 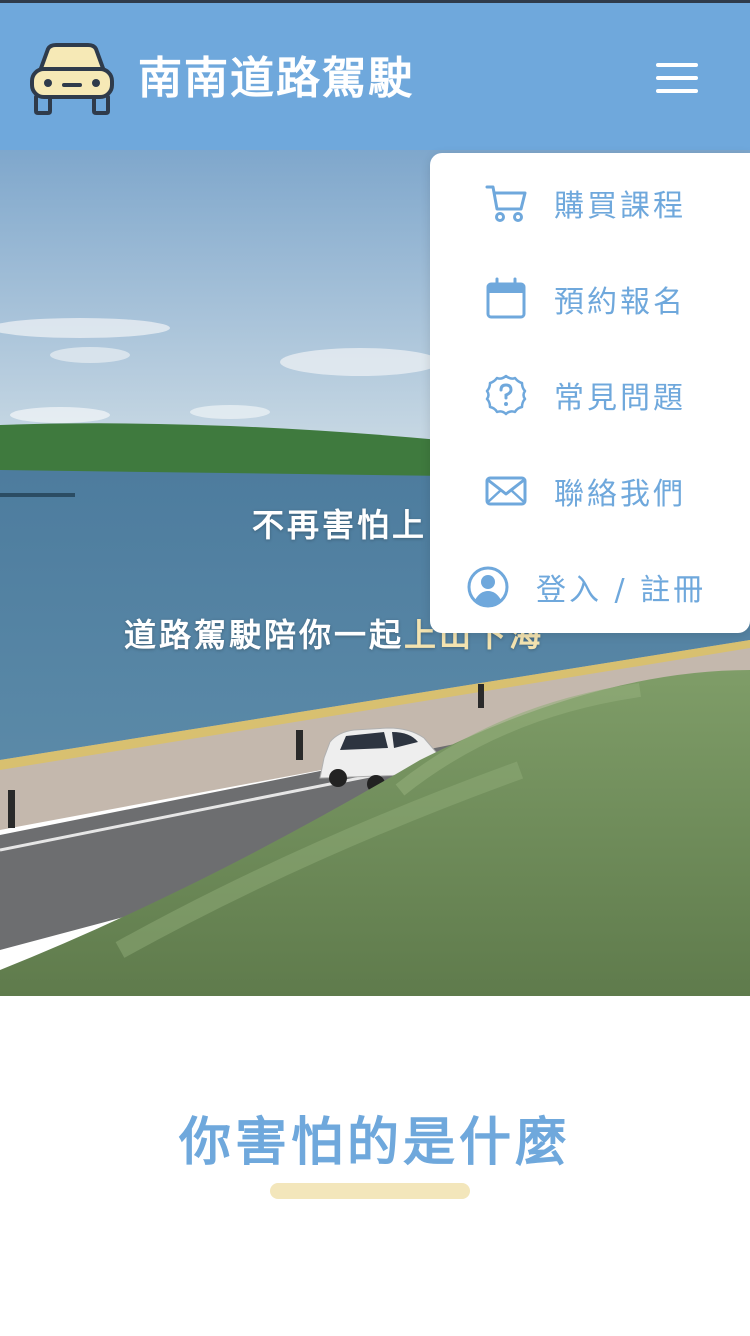 I want to click on menu-item-faq: 常見問題, so click(x=590, y=395).